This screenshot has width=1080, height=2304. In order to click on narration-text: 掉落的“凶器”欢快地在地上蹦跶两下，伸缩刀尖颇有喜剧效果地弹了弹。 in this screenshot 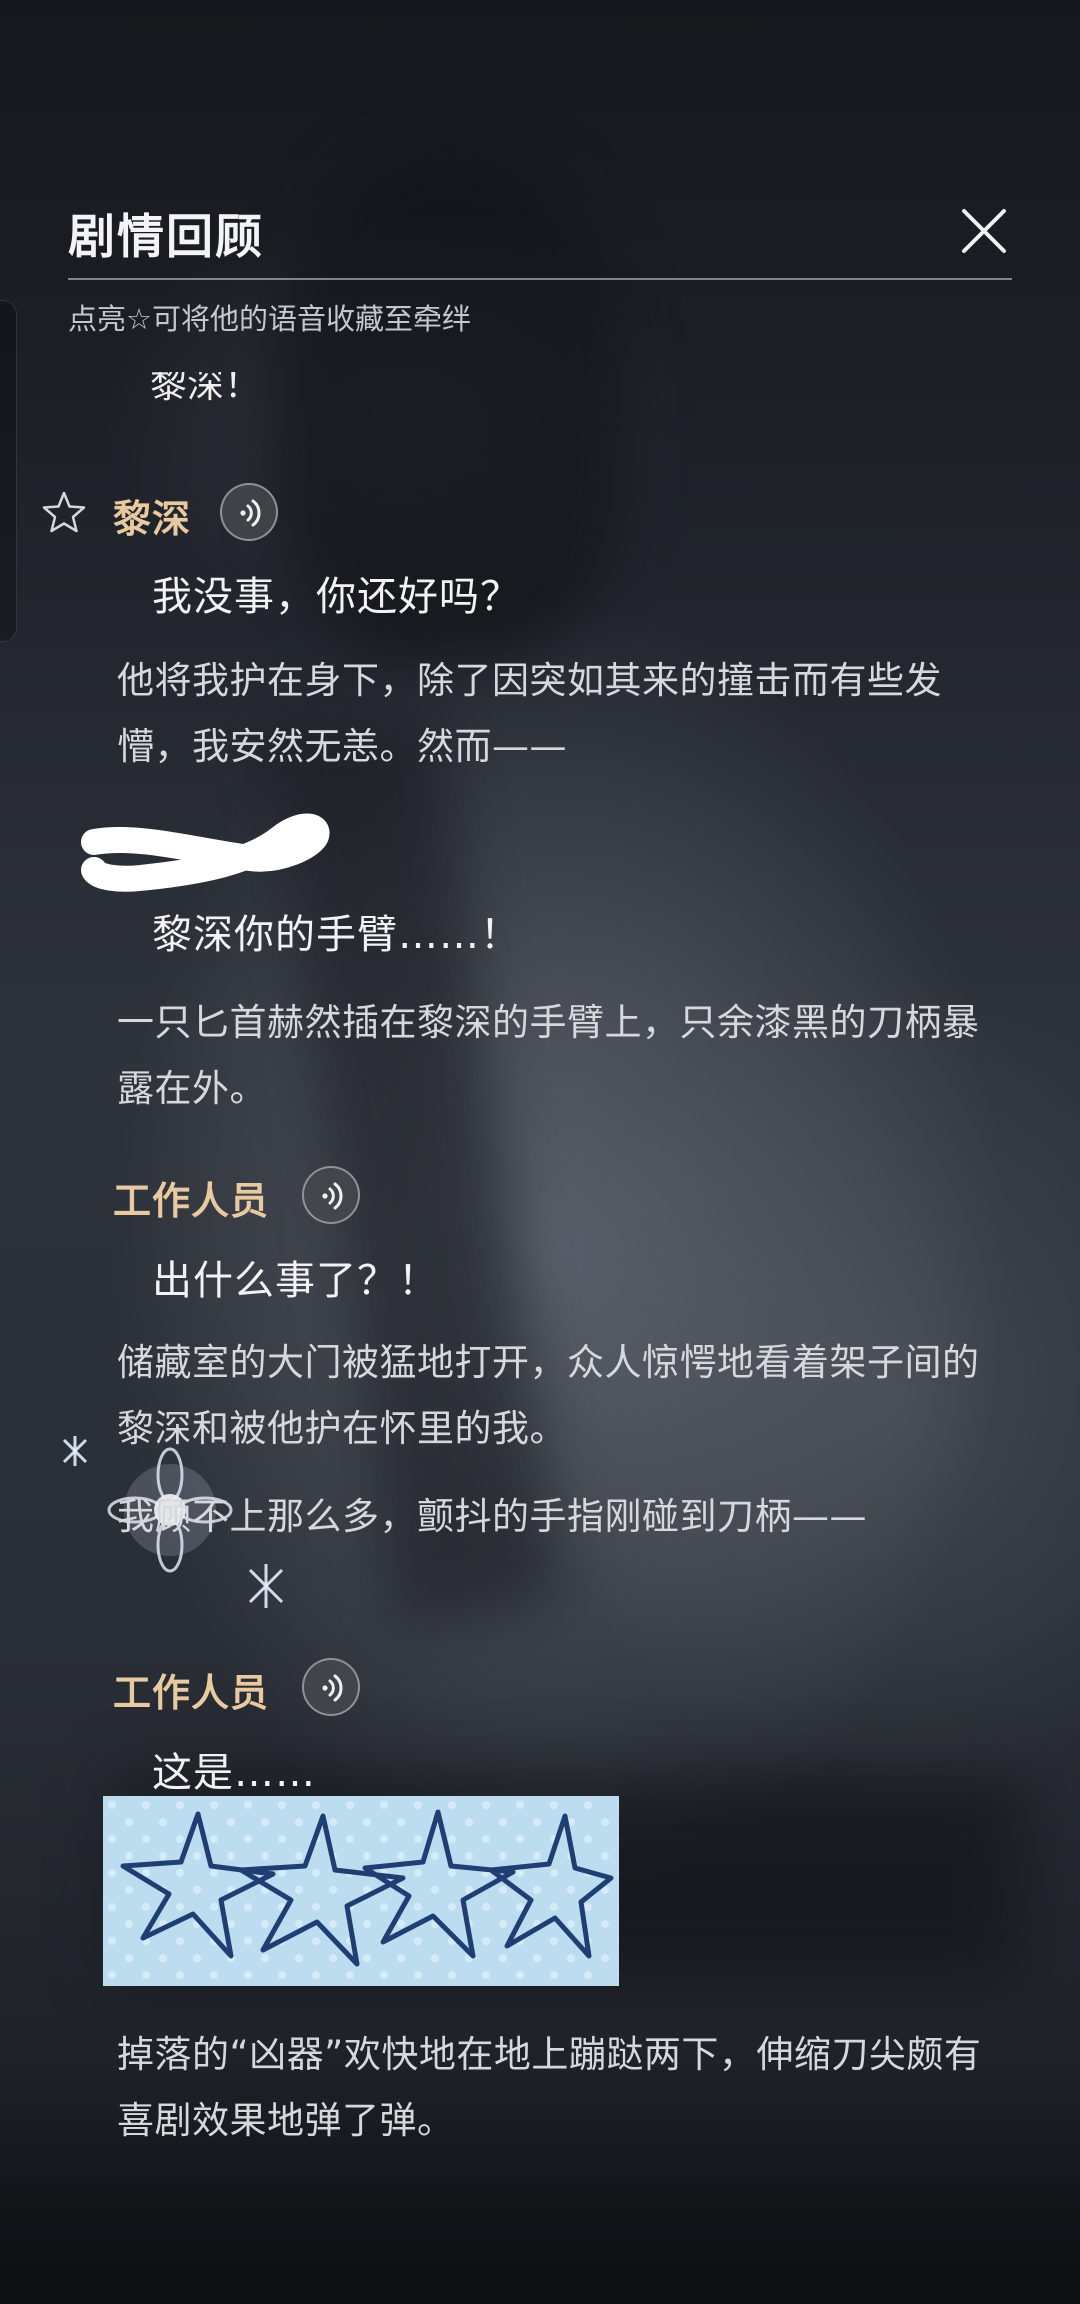, I will do `click(549, 2087)`.